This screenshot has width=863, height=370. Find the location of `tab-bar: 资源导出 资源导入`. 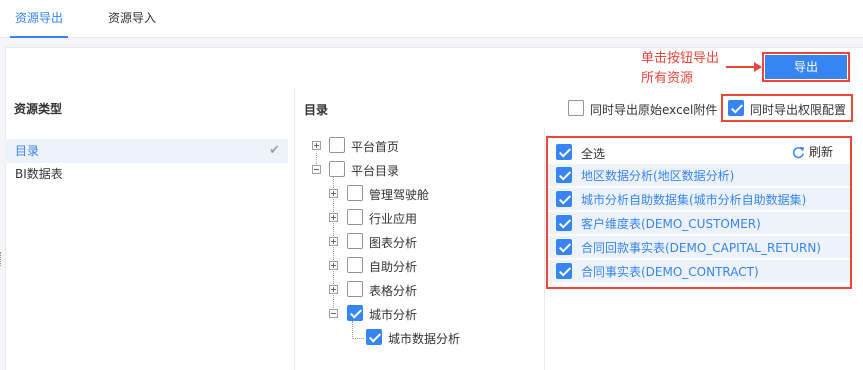

tab-bar: 资源导出 资源导入 is located at coordinates (431, 19).